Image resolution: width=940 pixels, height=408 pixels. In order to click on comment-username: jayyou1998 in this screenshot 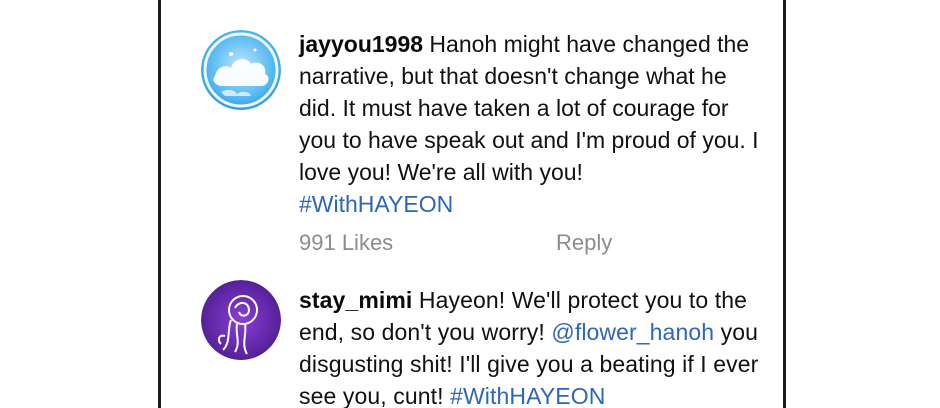, I will do `click(361, 44)`.